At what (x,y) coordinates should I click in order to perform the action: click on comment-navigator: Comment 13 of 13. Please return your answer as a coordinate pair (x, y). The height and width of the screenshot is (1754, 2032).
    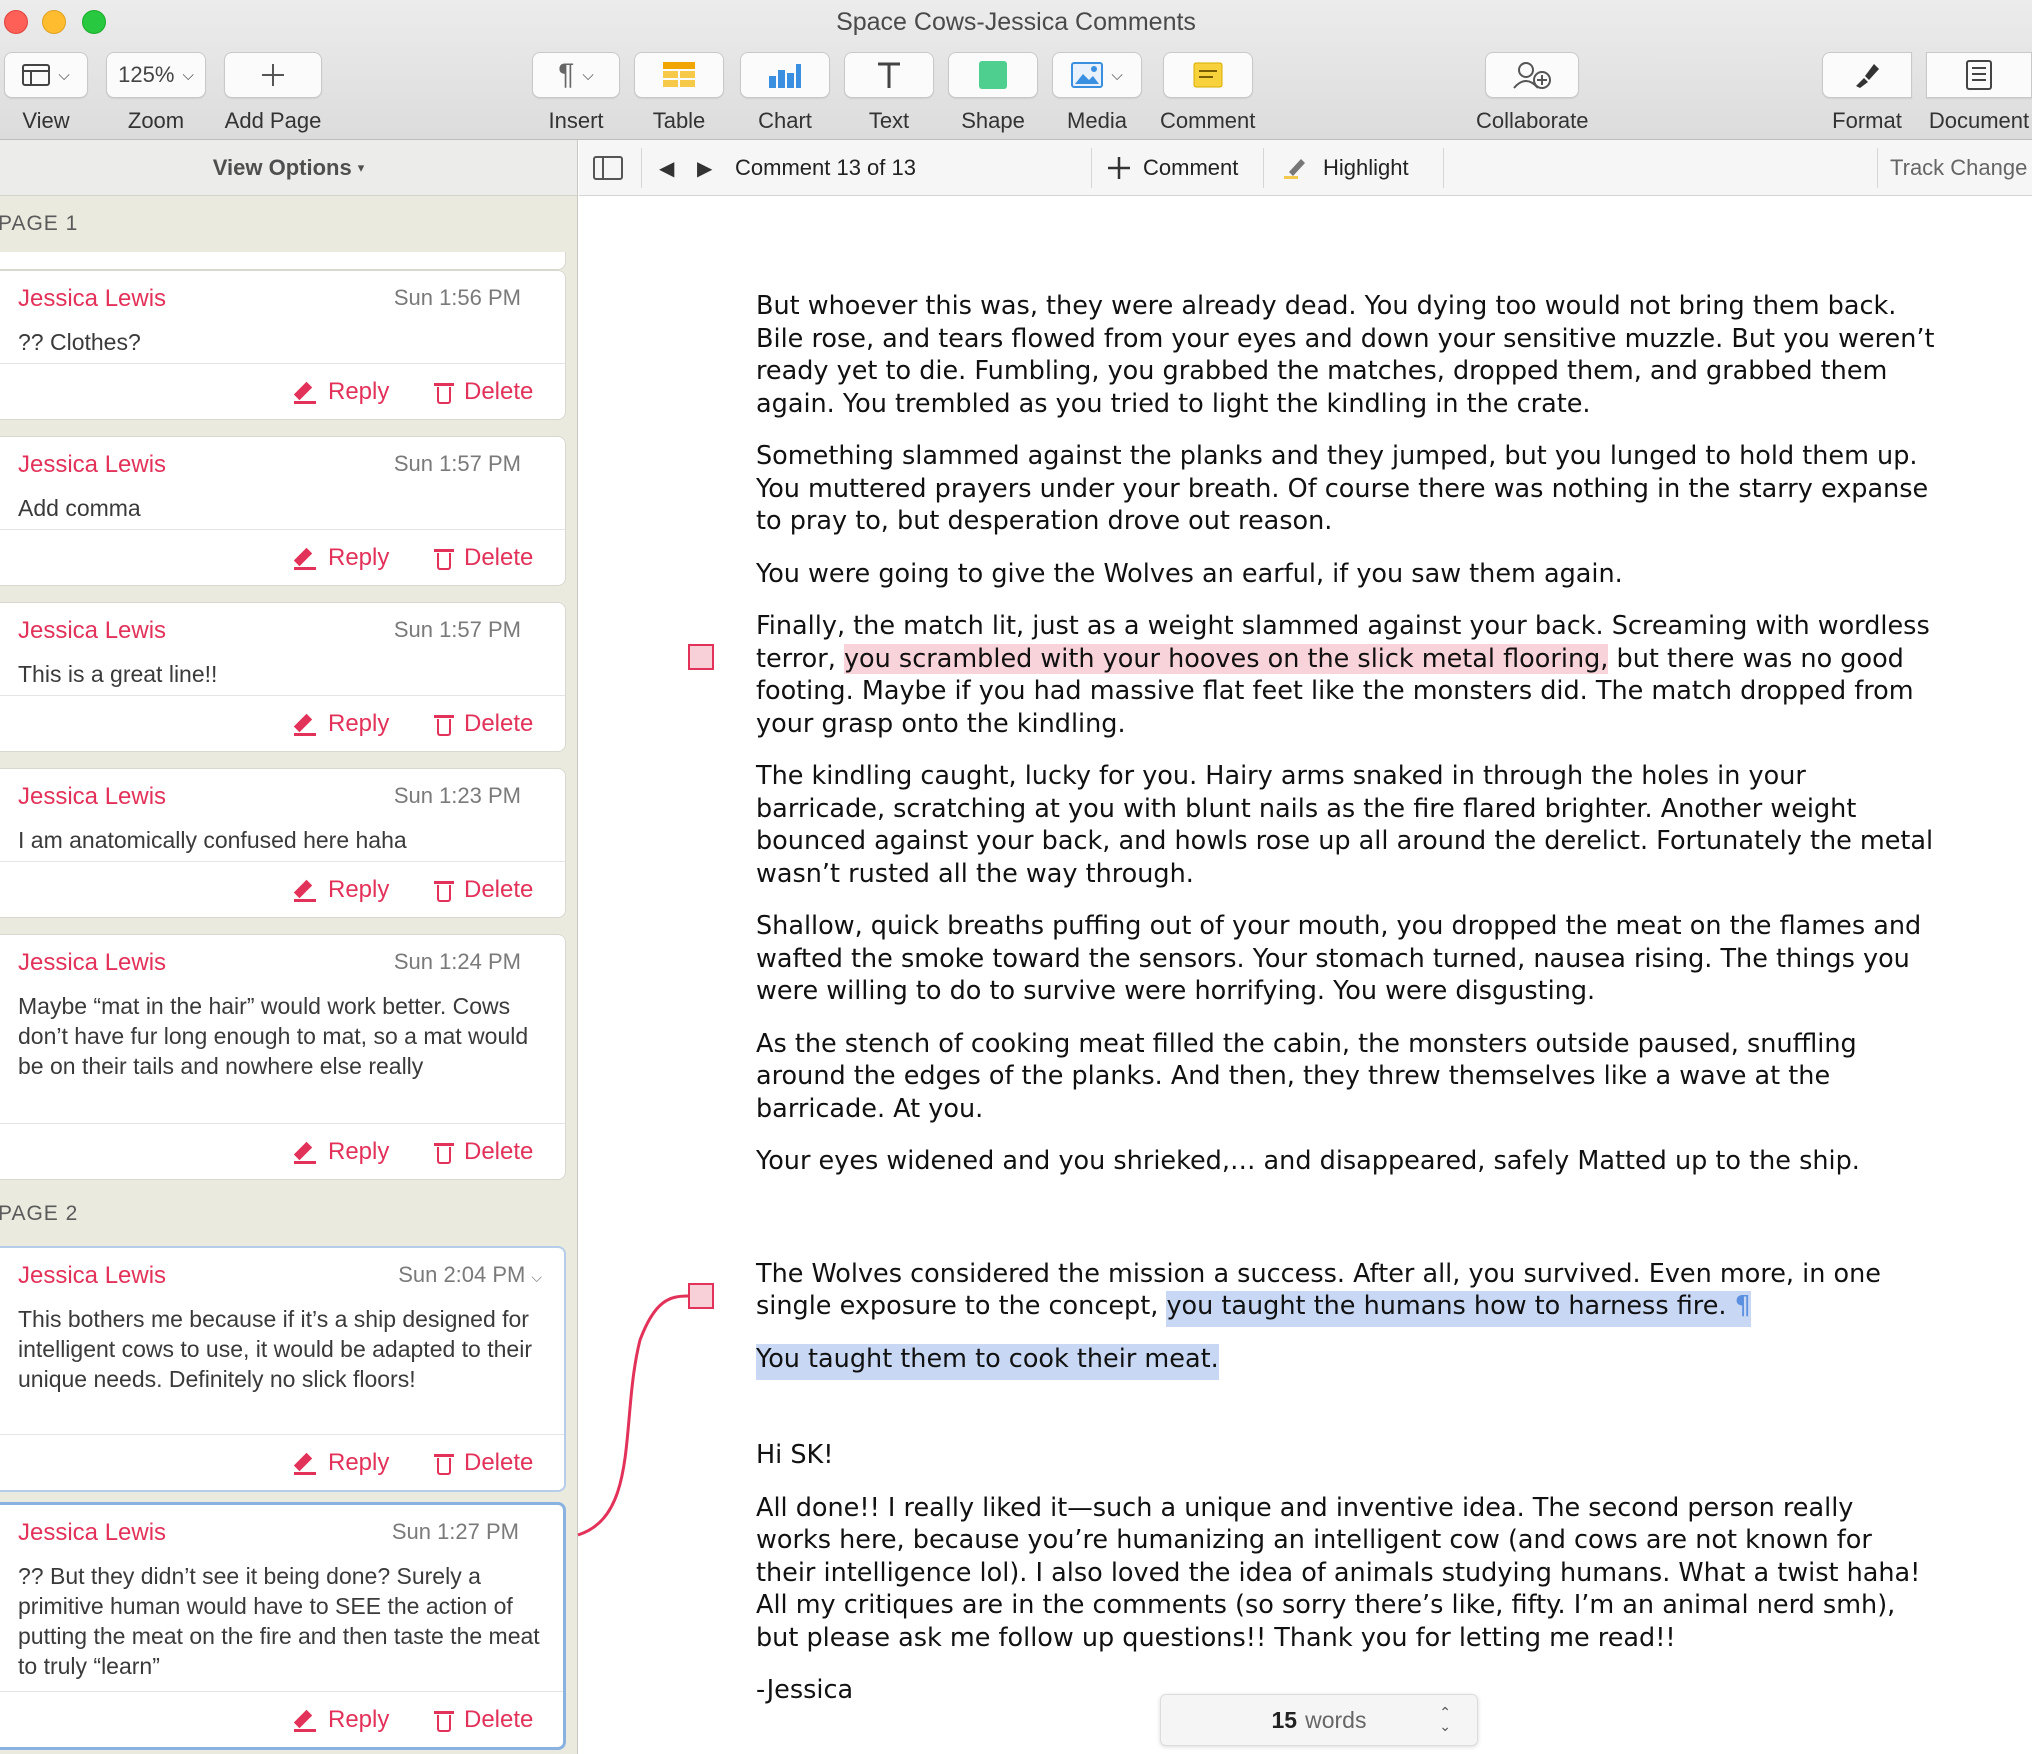
    Looking at the image, I should click on (825, 167).